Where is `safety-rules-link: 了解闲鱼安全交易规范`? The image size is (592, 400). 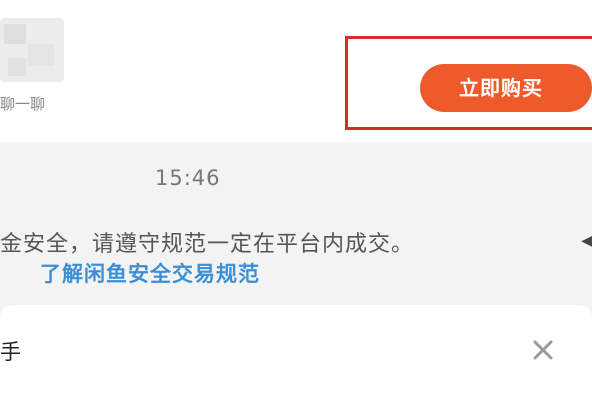 safety-rules-link: 了解闲鱼安全交易规范 is located at coordinates (150, 273).